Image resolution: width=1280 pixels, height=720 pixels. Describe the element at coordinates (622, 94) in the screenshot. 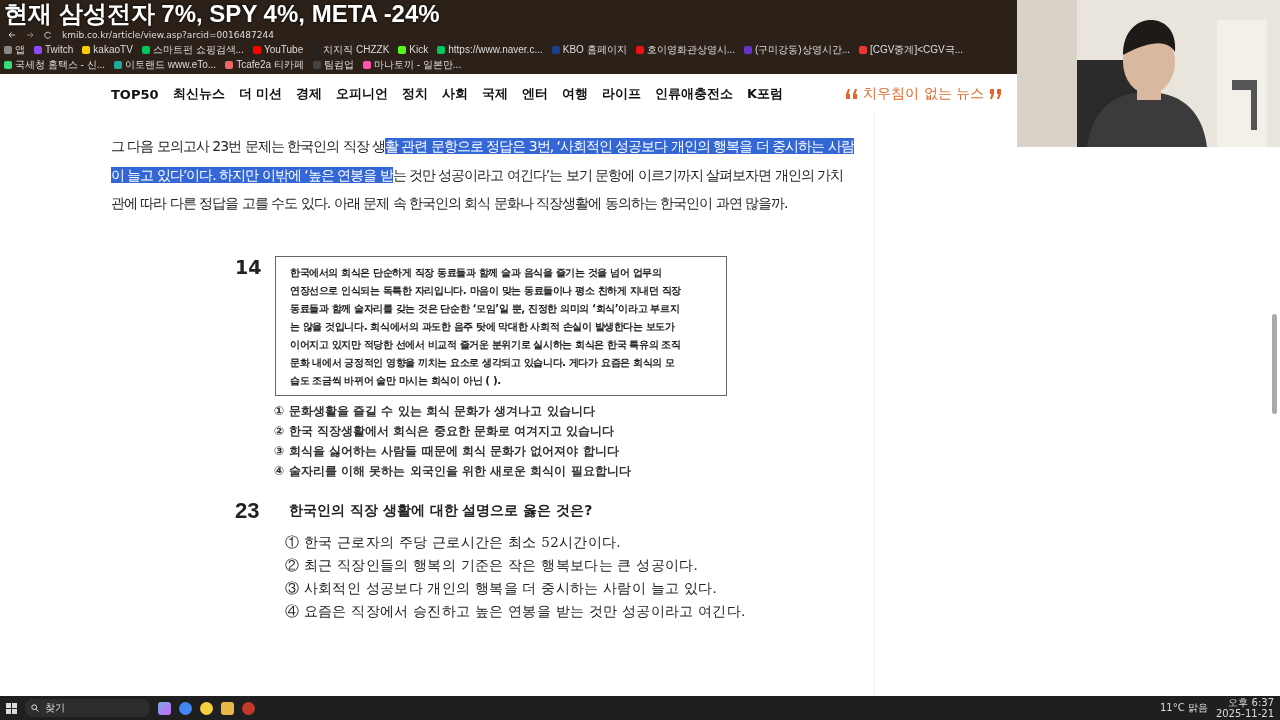

I see `nav-link: 라이프` at that location.